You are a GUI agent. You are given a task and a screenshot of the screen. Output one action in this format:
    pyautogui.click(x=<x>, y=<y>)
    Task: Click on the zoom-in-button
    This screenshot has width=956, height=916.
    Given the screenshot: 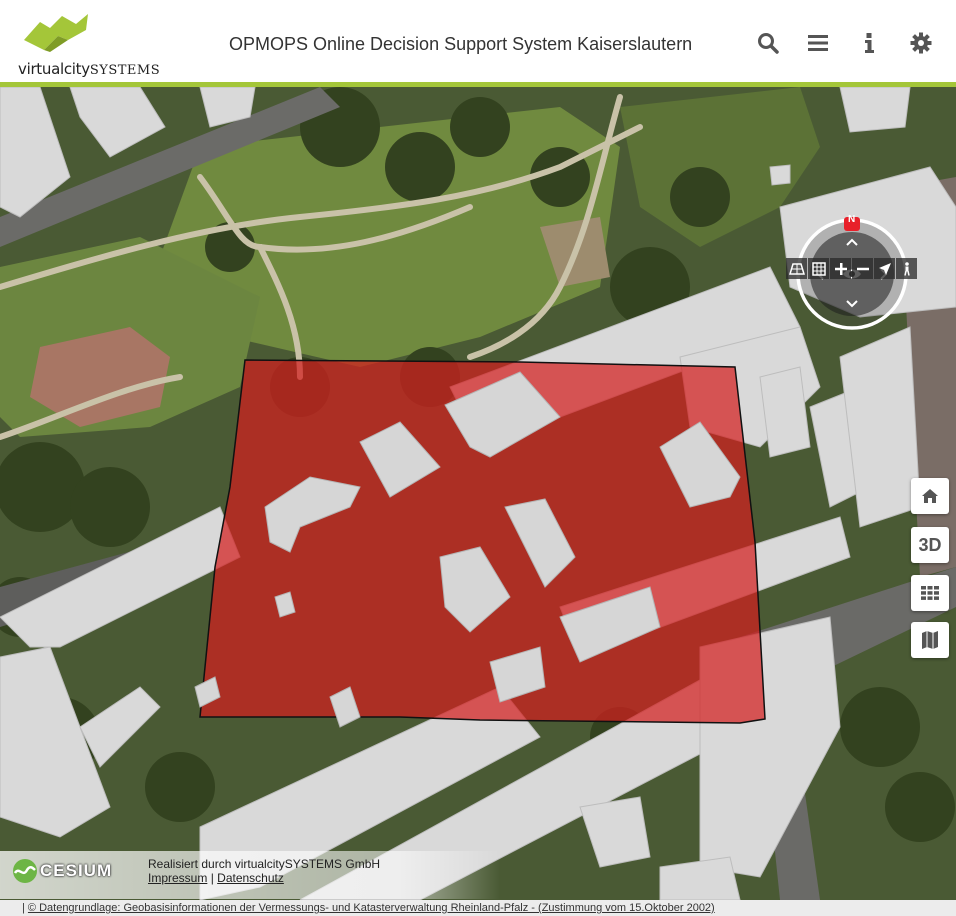 What is the action you would take?
    pyautogui.click(x=840, y=268)
    